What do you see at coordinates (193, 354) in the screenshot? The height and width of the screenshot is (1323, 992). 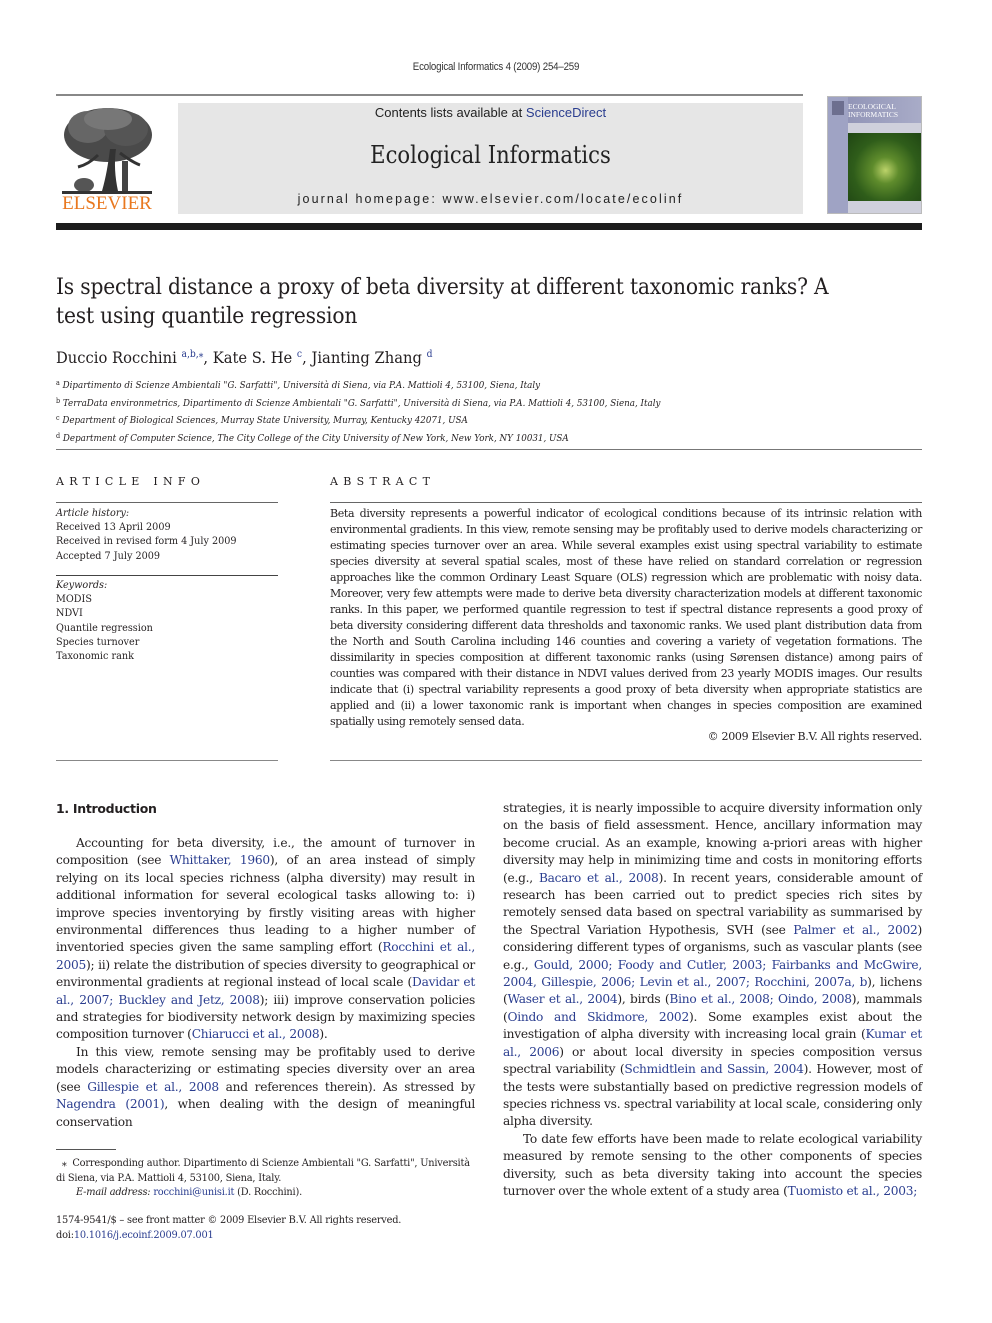 I see `author-affiliation-marker: a,b,⁎` at bounding box center [193, 354].